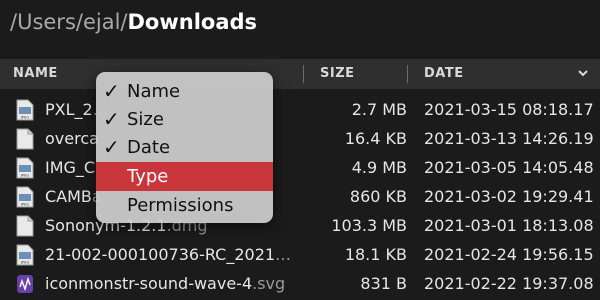  I want to click on menu-item-date: ✓ Date, so click(184, 147).